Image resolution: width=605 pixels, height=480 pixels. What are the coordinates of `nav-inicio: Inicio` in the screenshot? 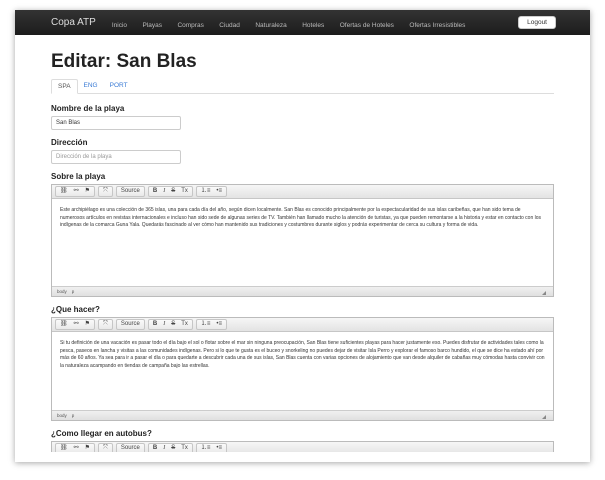 It's located at (119, 25).